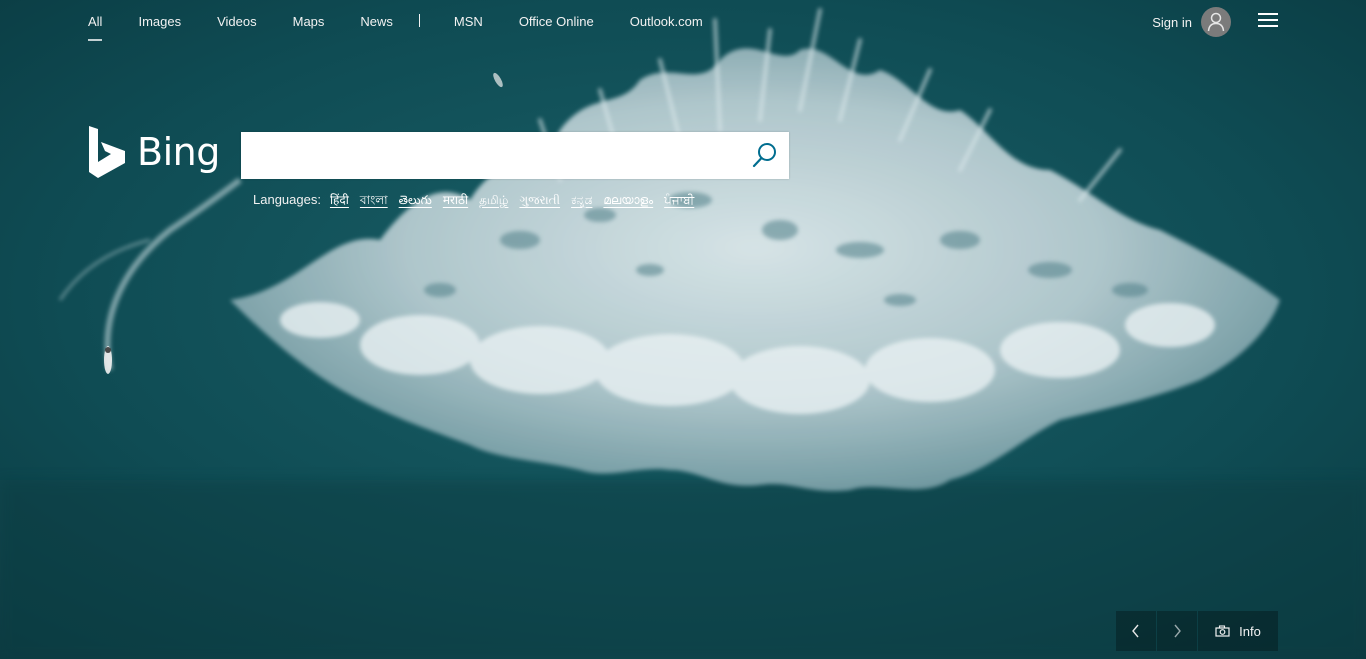 This screenshot has width=1366, height=659. What do you see at coordinates (581, 200) in the screenshot?
I see `language-kannada: ಕನ್ನಡ` at bounding box center [581, 200].